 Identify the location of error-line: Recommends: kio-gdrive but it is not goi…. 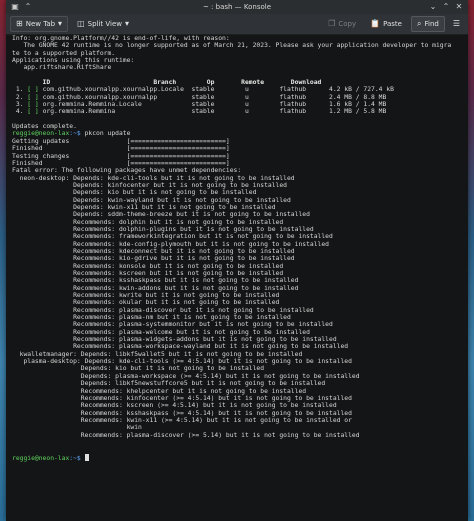
(153, 259).